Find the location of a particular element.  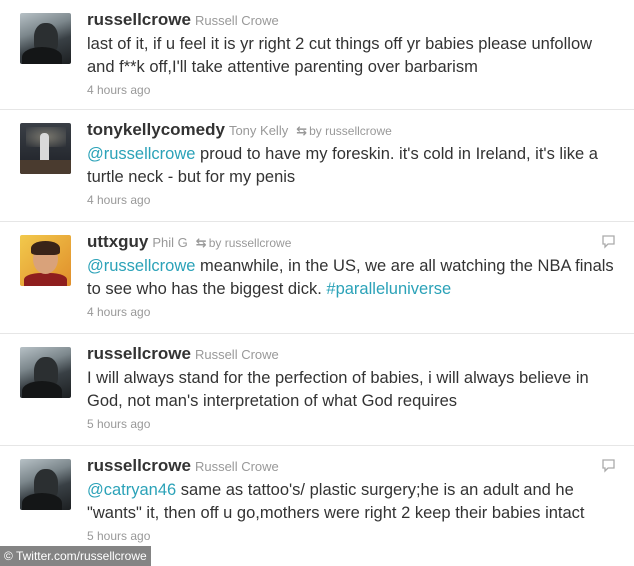

hashtag-link: #paralleluniverse is located at coordinates (388, 289).